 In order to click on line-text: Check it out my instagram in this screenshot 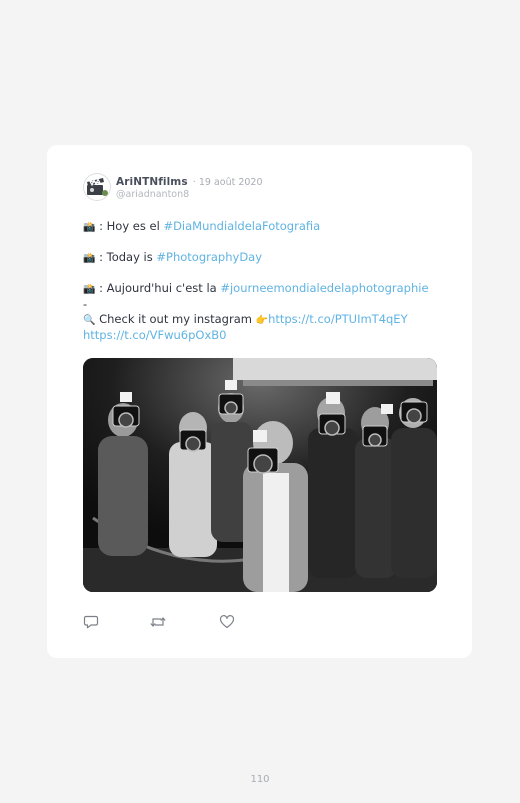, I will do `click(177, 319)`.